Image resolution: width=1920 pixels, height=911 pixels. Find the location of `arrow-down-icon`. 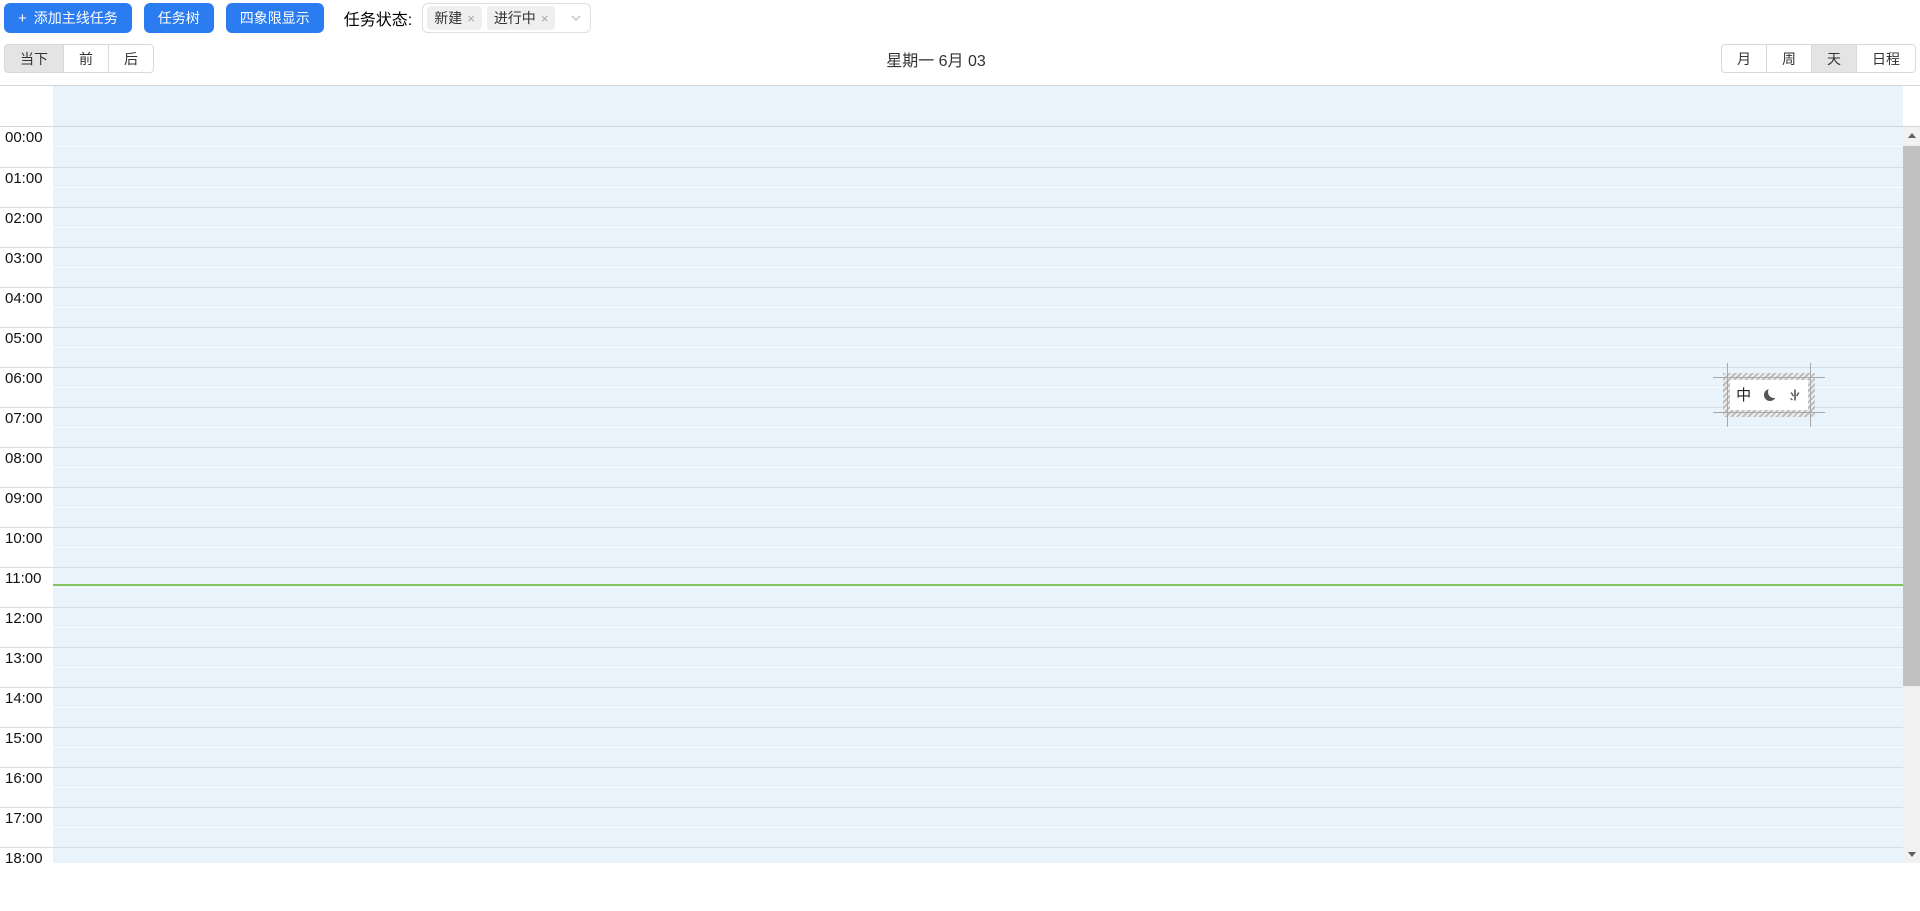

arrow-down-icon is located at coordinates (1911, 854).